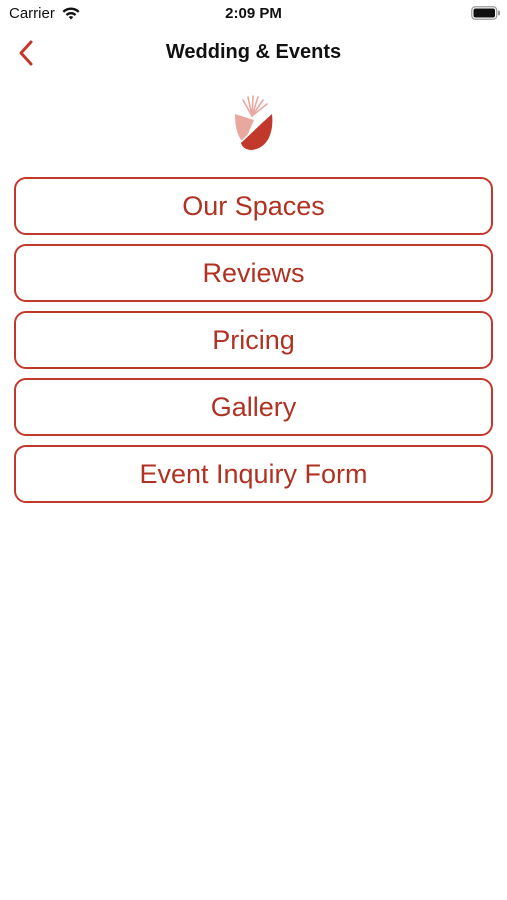  I want to click on pricing-button: Pricing, so click(253, 340).